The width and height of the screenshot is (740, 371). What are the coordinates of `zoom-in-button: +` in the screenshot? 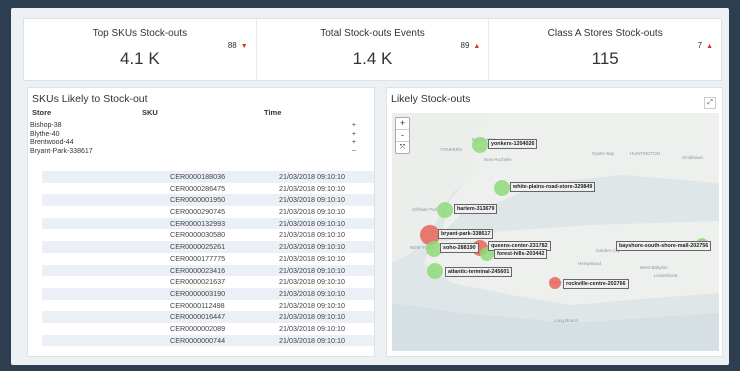 It's located at (402, 124).